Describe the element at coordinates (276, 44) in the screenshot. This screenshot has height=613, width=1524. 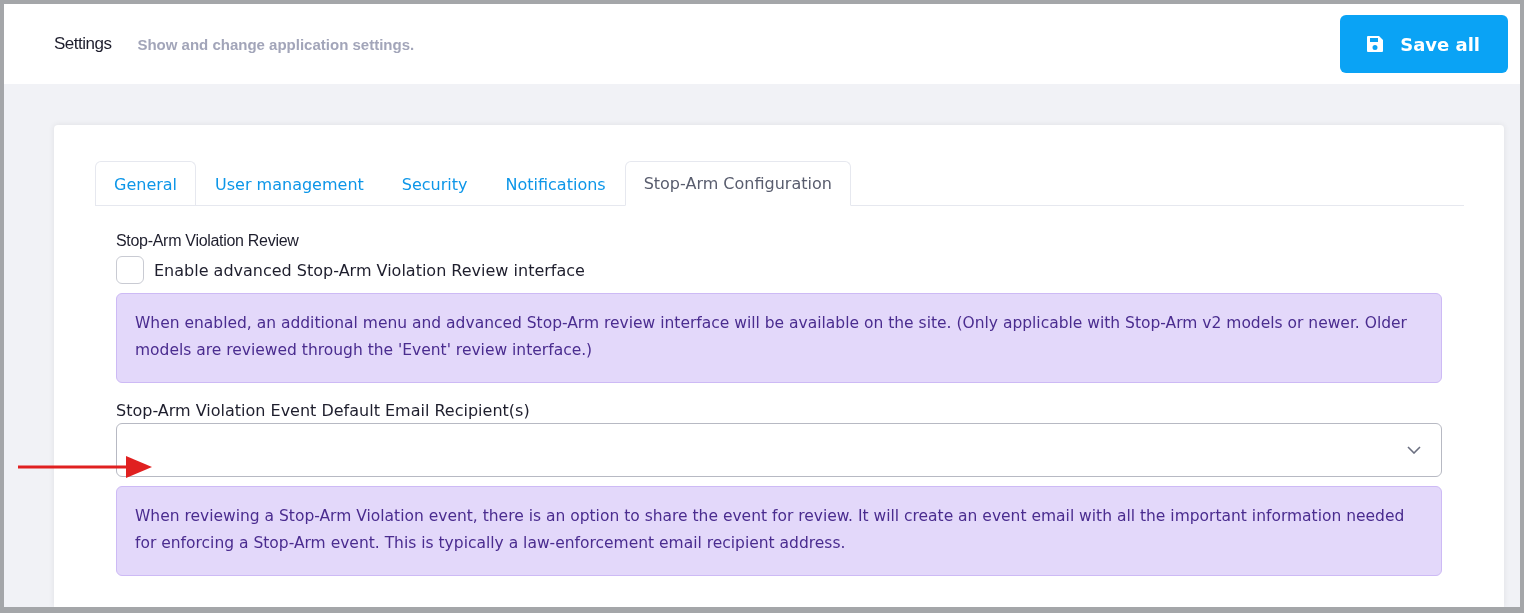
I see `page-subtitle: Show and change application settings.` at that location.